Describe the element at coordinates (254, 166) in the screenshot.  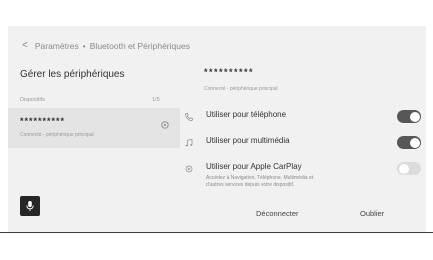
I see `option-carplay-label: Utiliser pour Apple CarPlay` at that location.